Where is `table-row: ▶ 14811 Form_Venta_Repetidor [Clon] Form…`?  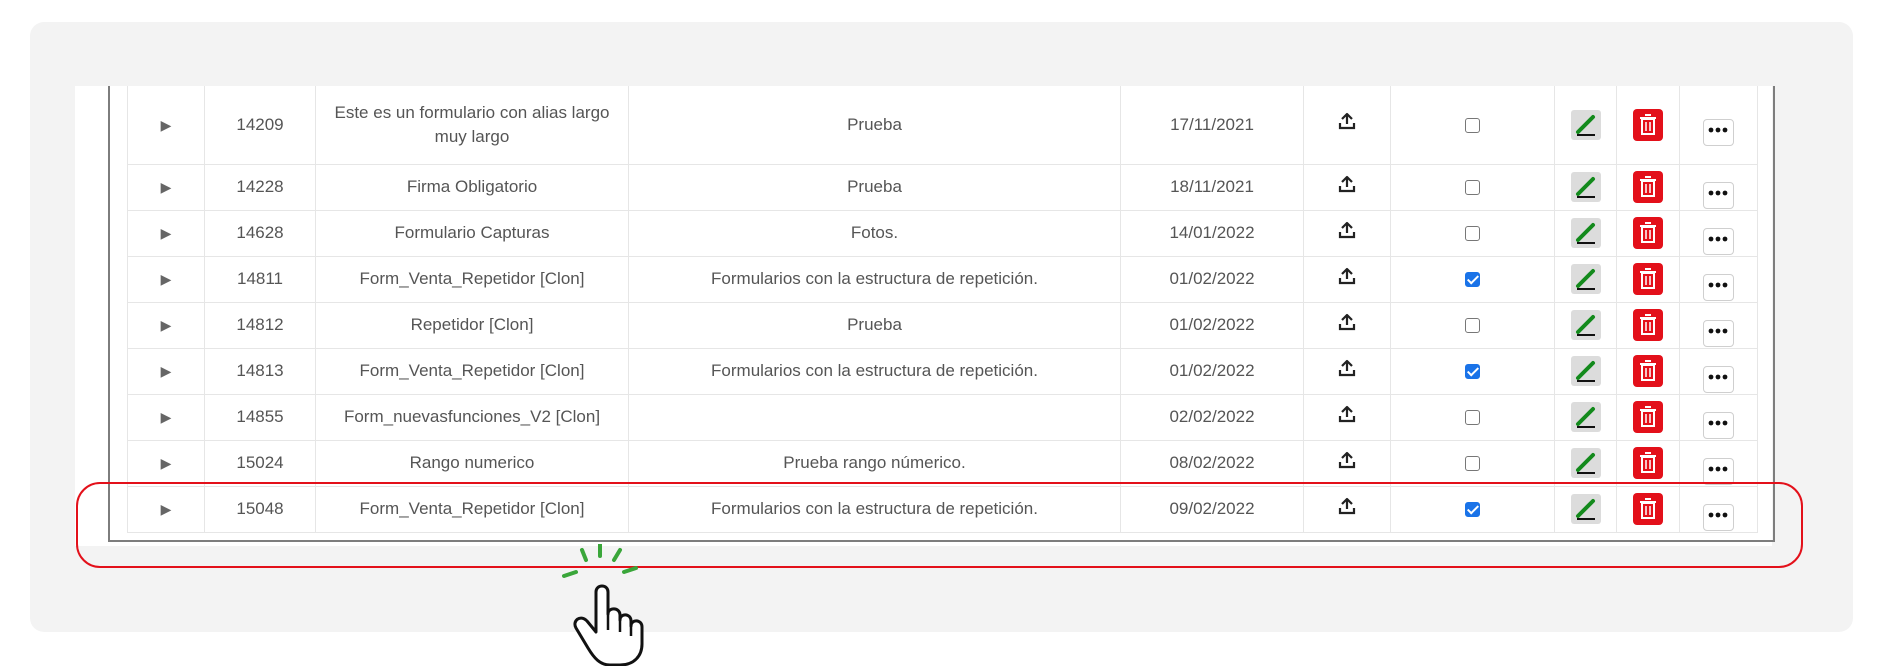 table-row: ▶ 14811 Form_Venta_Repetidor [Clon] Form… is located at coordinates (942, 279).